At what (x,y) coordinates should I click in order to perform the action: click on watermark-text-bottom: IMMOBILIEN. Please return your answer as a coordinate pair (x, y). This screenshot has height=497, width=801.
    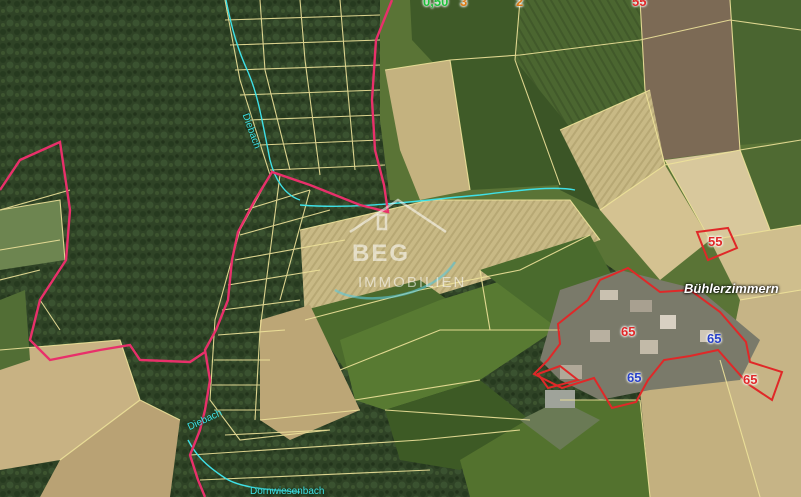
    Looking at the image, I should click on (412, 282).